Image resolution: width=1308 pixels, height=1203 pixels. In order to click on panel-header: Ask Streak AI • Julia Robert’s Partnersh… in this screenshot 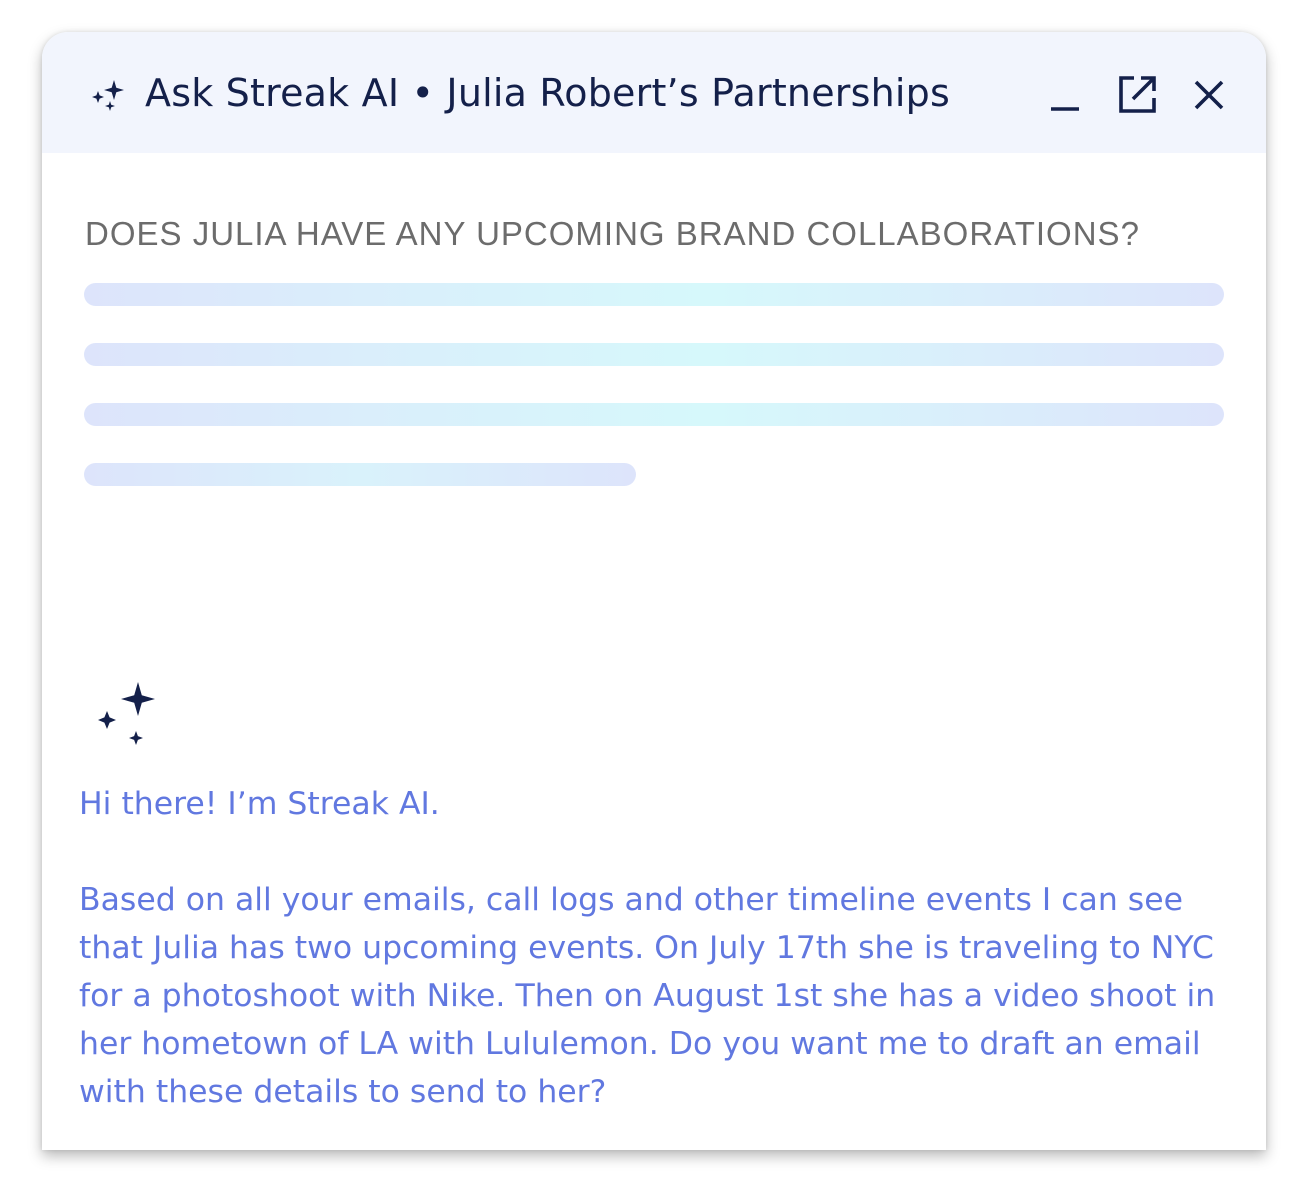, I will do `click(654, 92)`.